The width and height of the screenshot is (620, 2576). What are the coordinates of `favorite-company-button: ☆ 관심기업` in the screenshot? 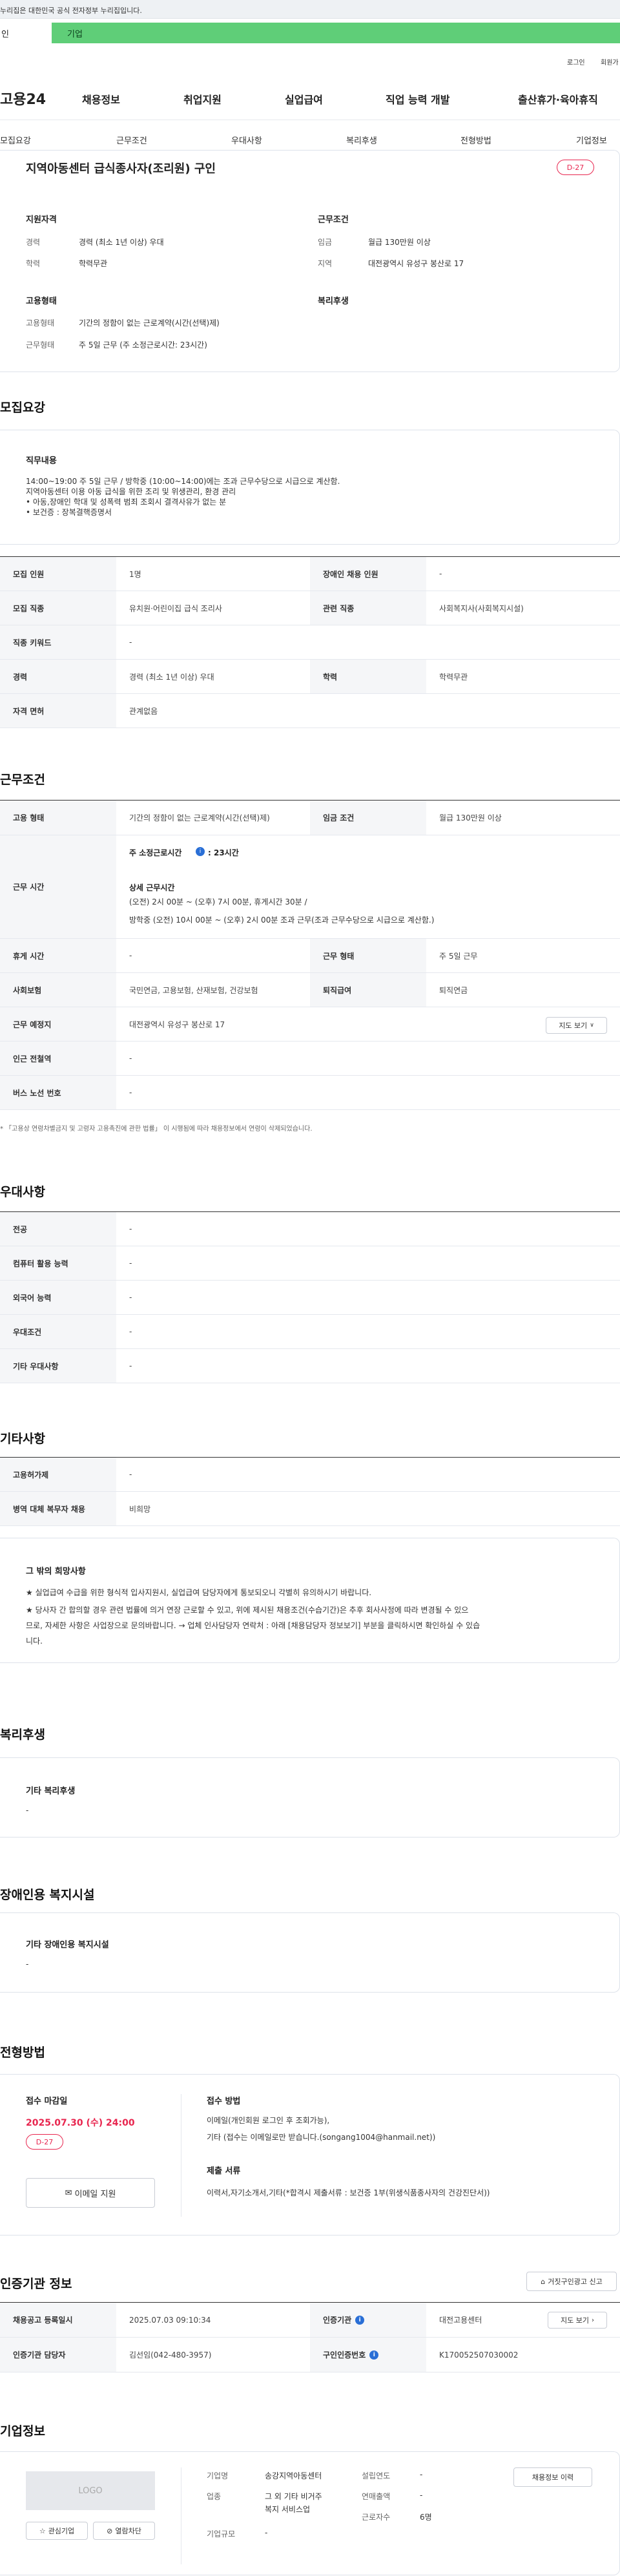 It's located at (57, 2531).